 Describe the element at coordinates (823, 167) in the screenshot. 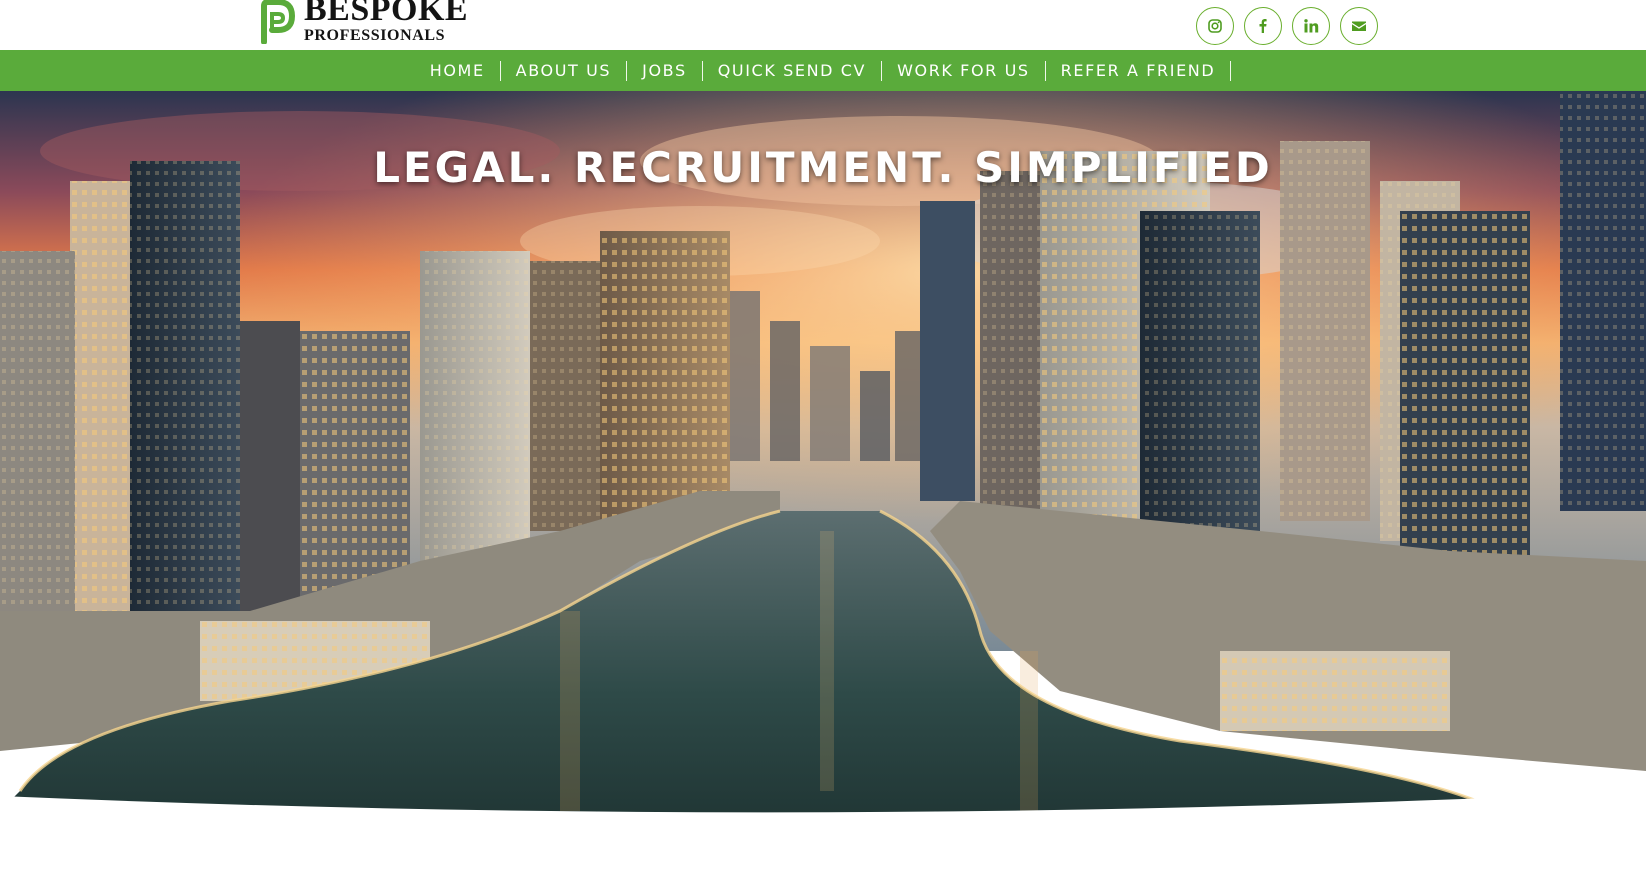

I see `hero-title: LEGAL. RECRUITMENT. SIMPLIFIED` at that location.